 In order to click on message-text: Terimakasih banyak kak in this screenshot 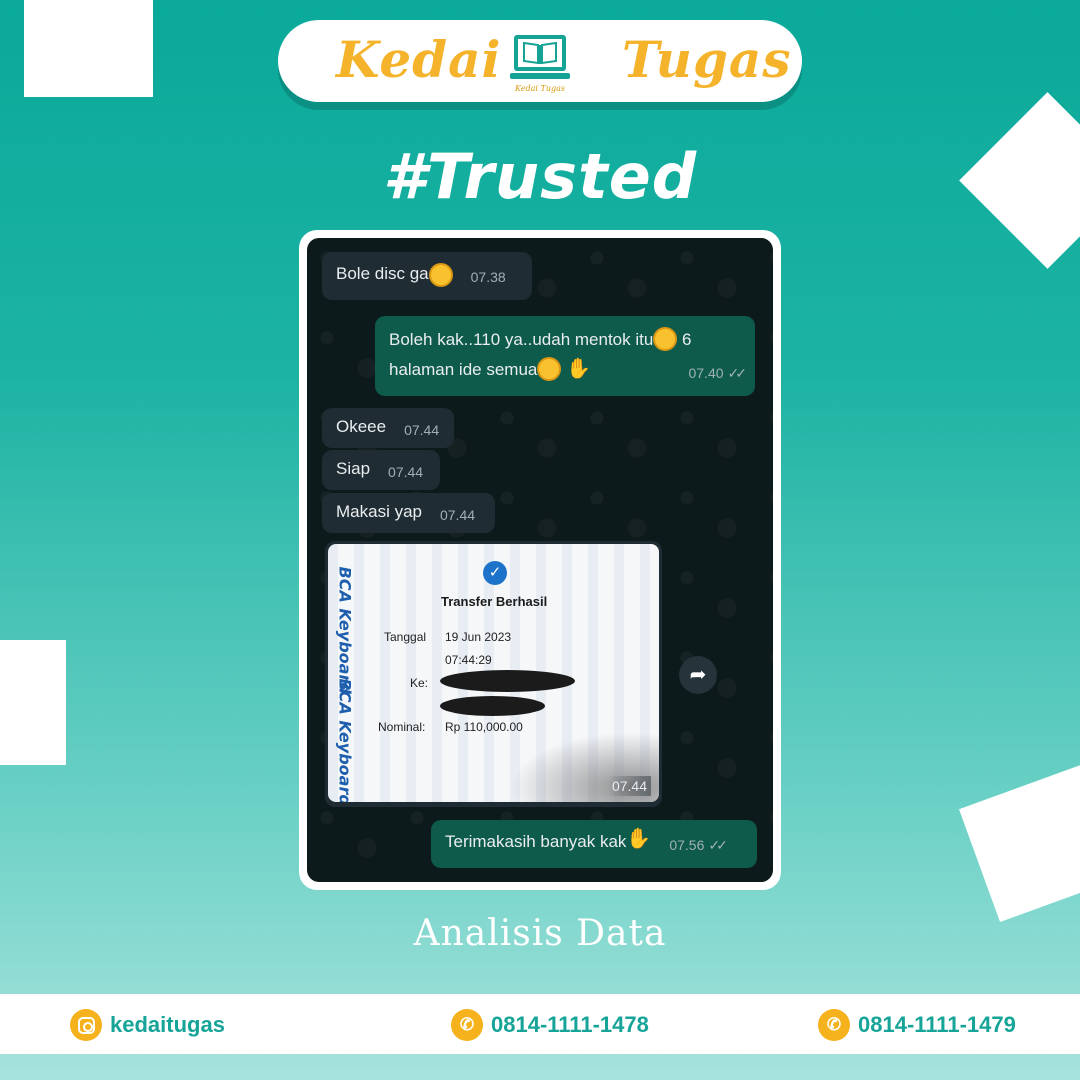, I will do `click(536, 841)`.